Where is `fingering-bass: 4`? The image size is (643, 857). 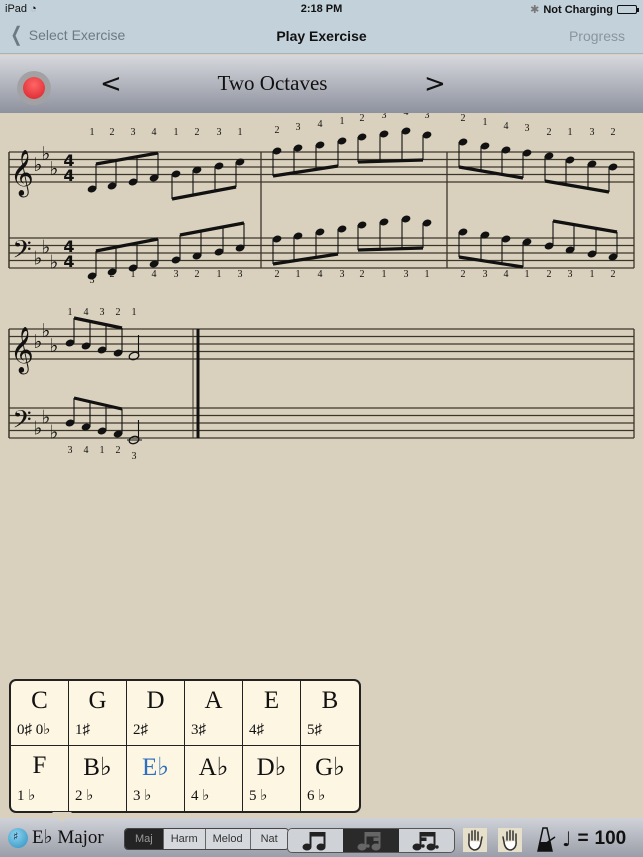
fingering-bass: 4 is located at coordinates (154, 274).